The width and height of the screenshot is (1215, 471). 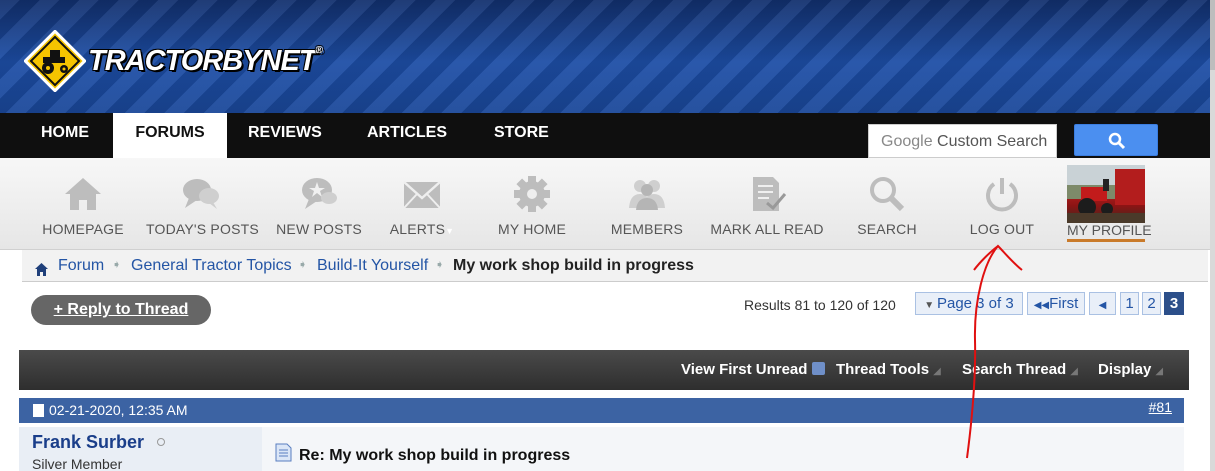 I want to click on my-profile-link: MY PROFILE, so click(x=1109, y=232).